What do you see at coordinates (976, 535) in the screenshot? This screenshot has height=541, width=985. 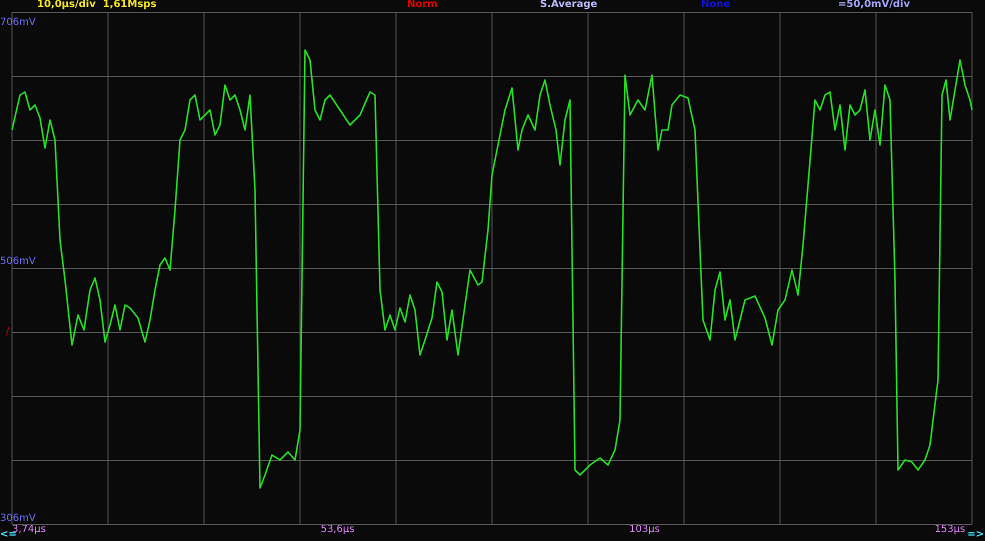 I see `scroll-right-button: =>` at bounding box center [976, 535].